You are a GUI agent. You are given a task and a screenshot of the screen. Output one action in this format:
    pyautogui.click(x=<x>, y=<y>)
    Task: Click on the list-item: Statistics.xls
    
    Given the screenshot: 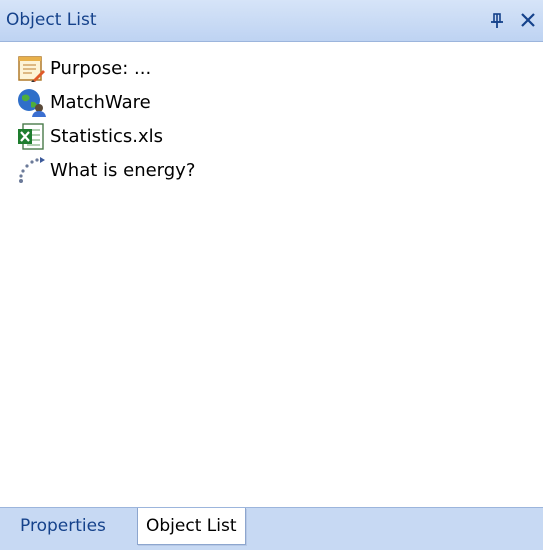 What is the action you would take?
    pyautogui.click(x=89, y=136)
    